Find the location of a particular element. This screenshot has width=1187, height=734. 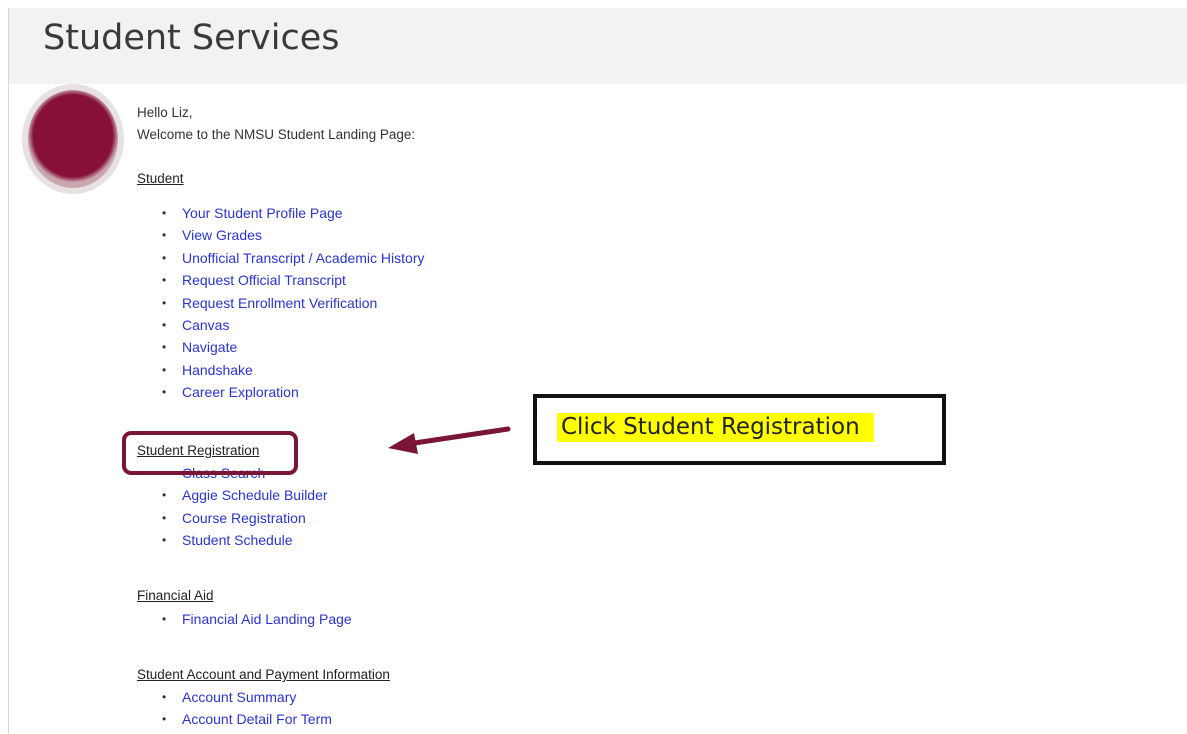

section-heading-financial-aid: Financial Aid is located at coordinates (175, 595).